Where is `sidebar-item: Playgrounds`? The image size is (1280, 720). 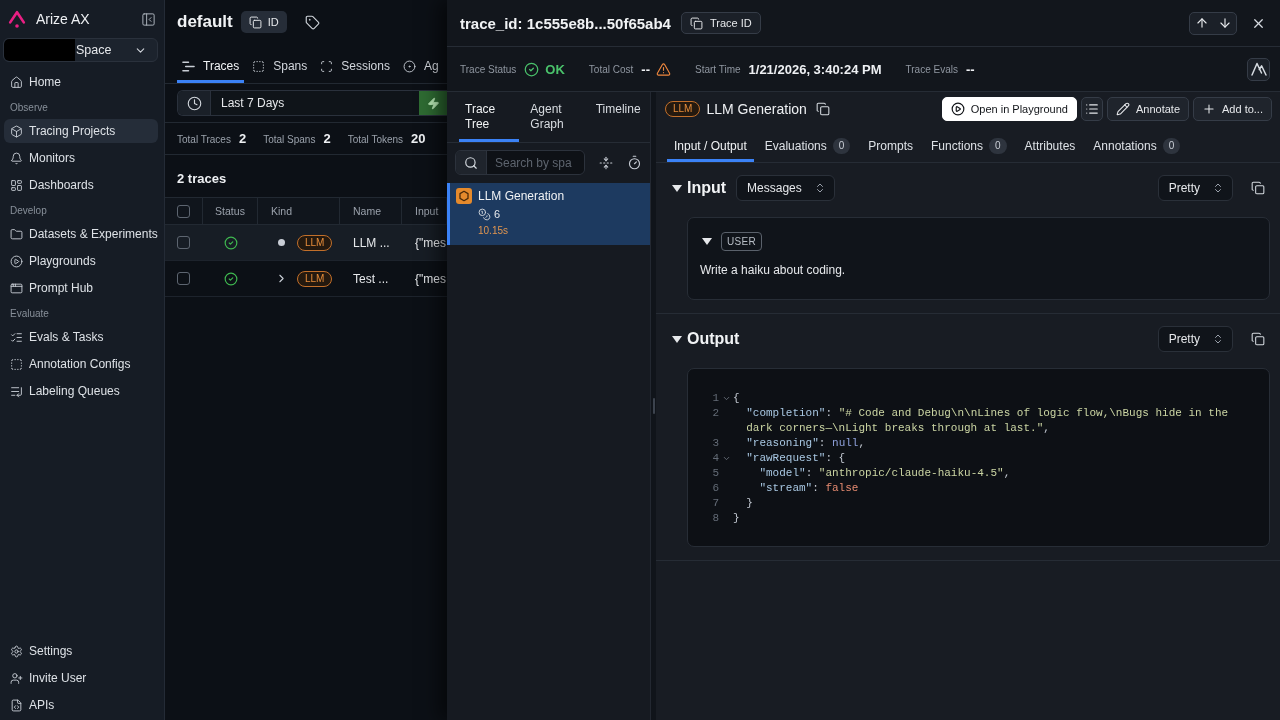 sidebar-item: Playgrounds is located at coordinates (81, 261).